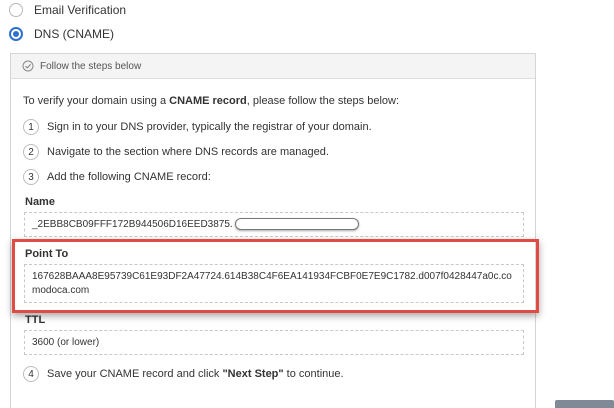 This screenshot has height=408, width=614. I want to click on option-dns-cname: DNS (CNAME), so click(61, 34).